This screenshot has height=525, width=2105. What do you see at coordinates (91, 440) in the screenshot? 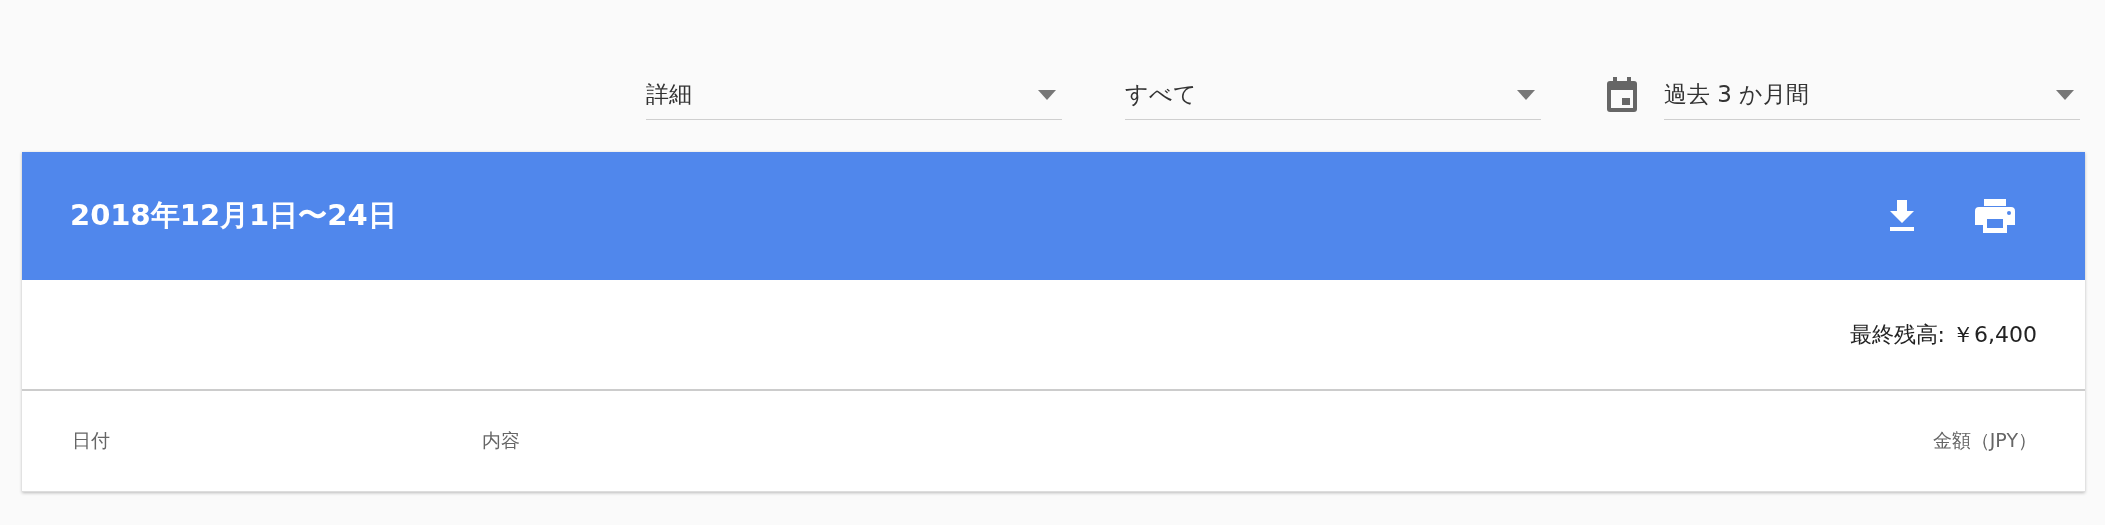
I see `column-header: 日付` at bounding box center [91, 440].